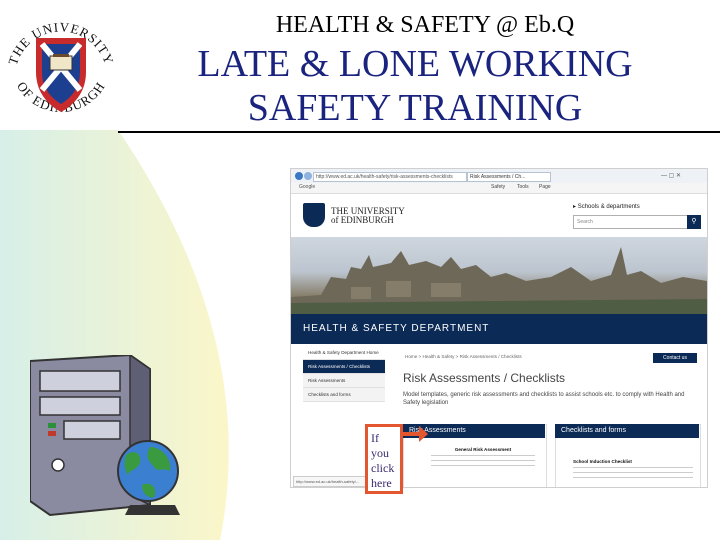 The height and width of the screenshot is (540, 720). Describe the element at coordinates (308, 176) in the screenshot. I see `forward-icon` at that location.